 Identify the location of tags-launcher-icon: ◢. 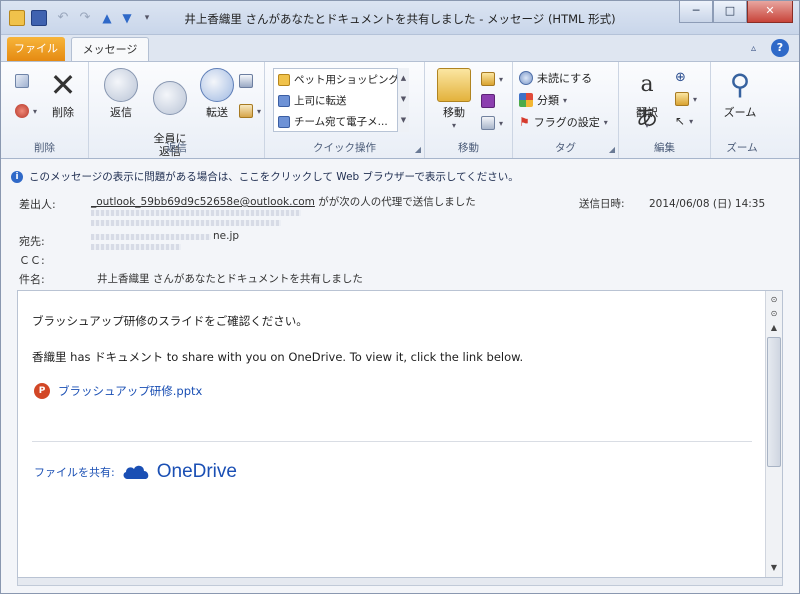
(612, 149).